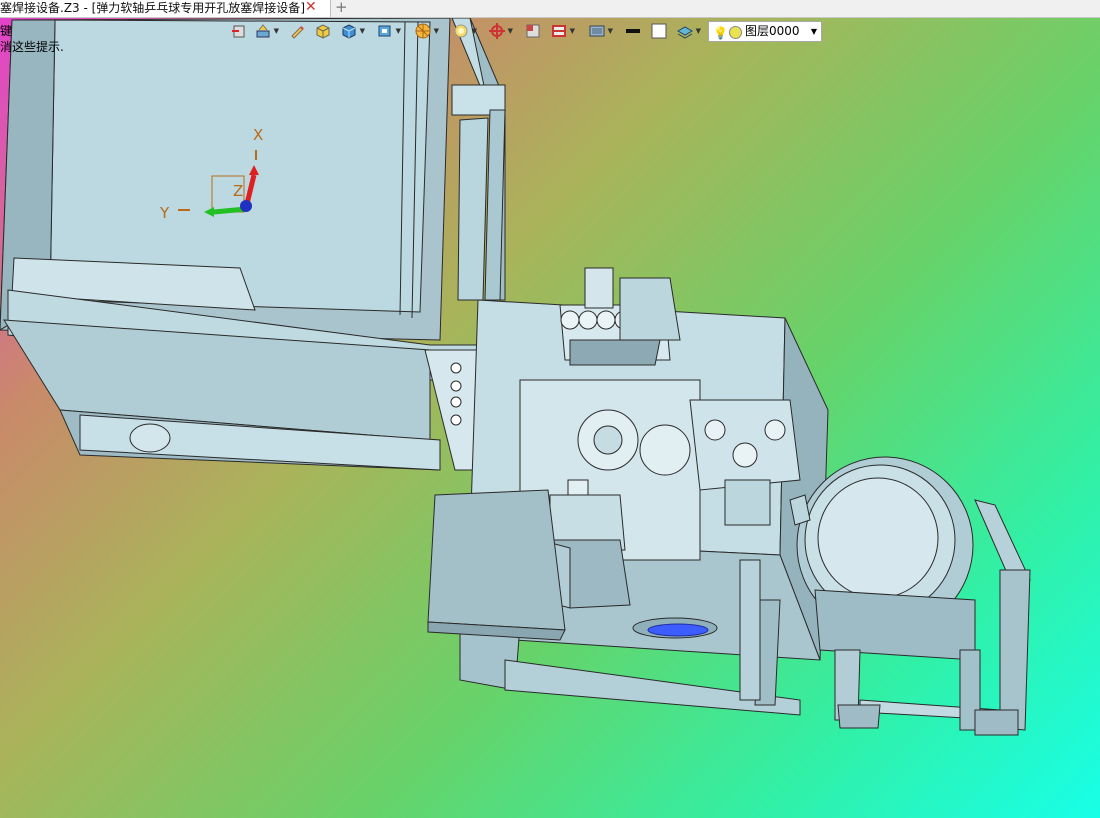 This screenshot has height=818, width=1100. What do you see at coordinates (266, 31) in the screenshot?
I see `move-icon: ▼` at bounding box center [266, 31].